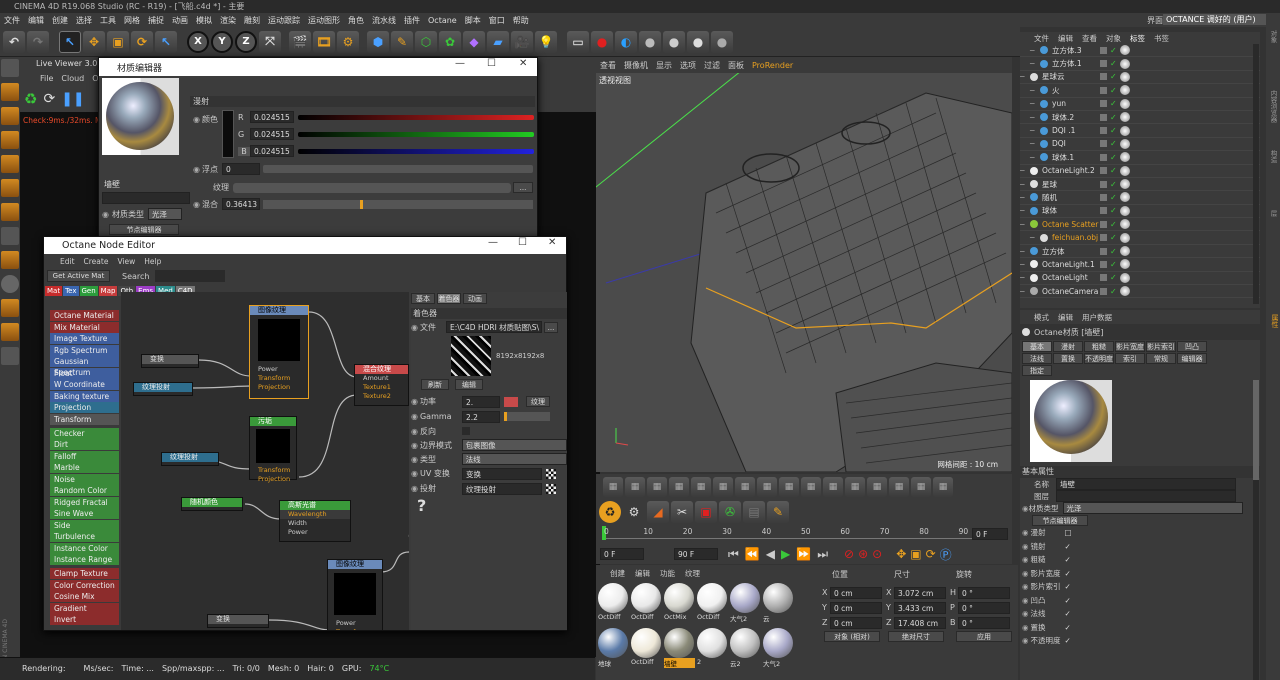 The height and width of the screenshot is (680, 1280). What do you see at coordinates (238, 621) in the screenshot?
I see `node-transform-2: 变换` at bounding box center [238, 621].